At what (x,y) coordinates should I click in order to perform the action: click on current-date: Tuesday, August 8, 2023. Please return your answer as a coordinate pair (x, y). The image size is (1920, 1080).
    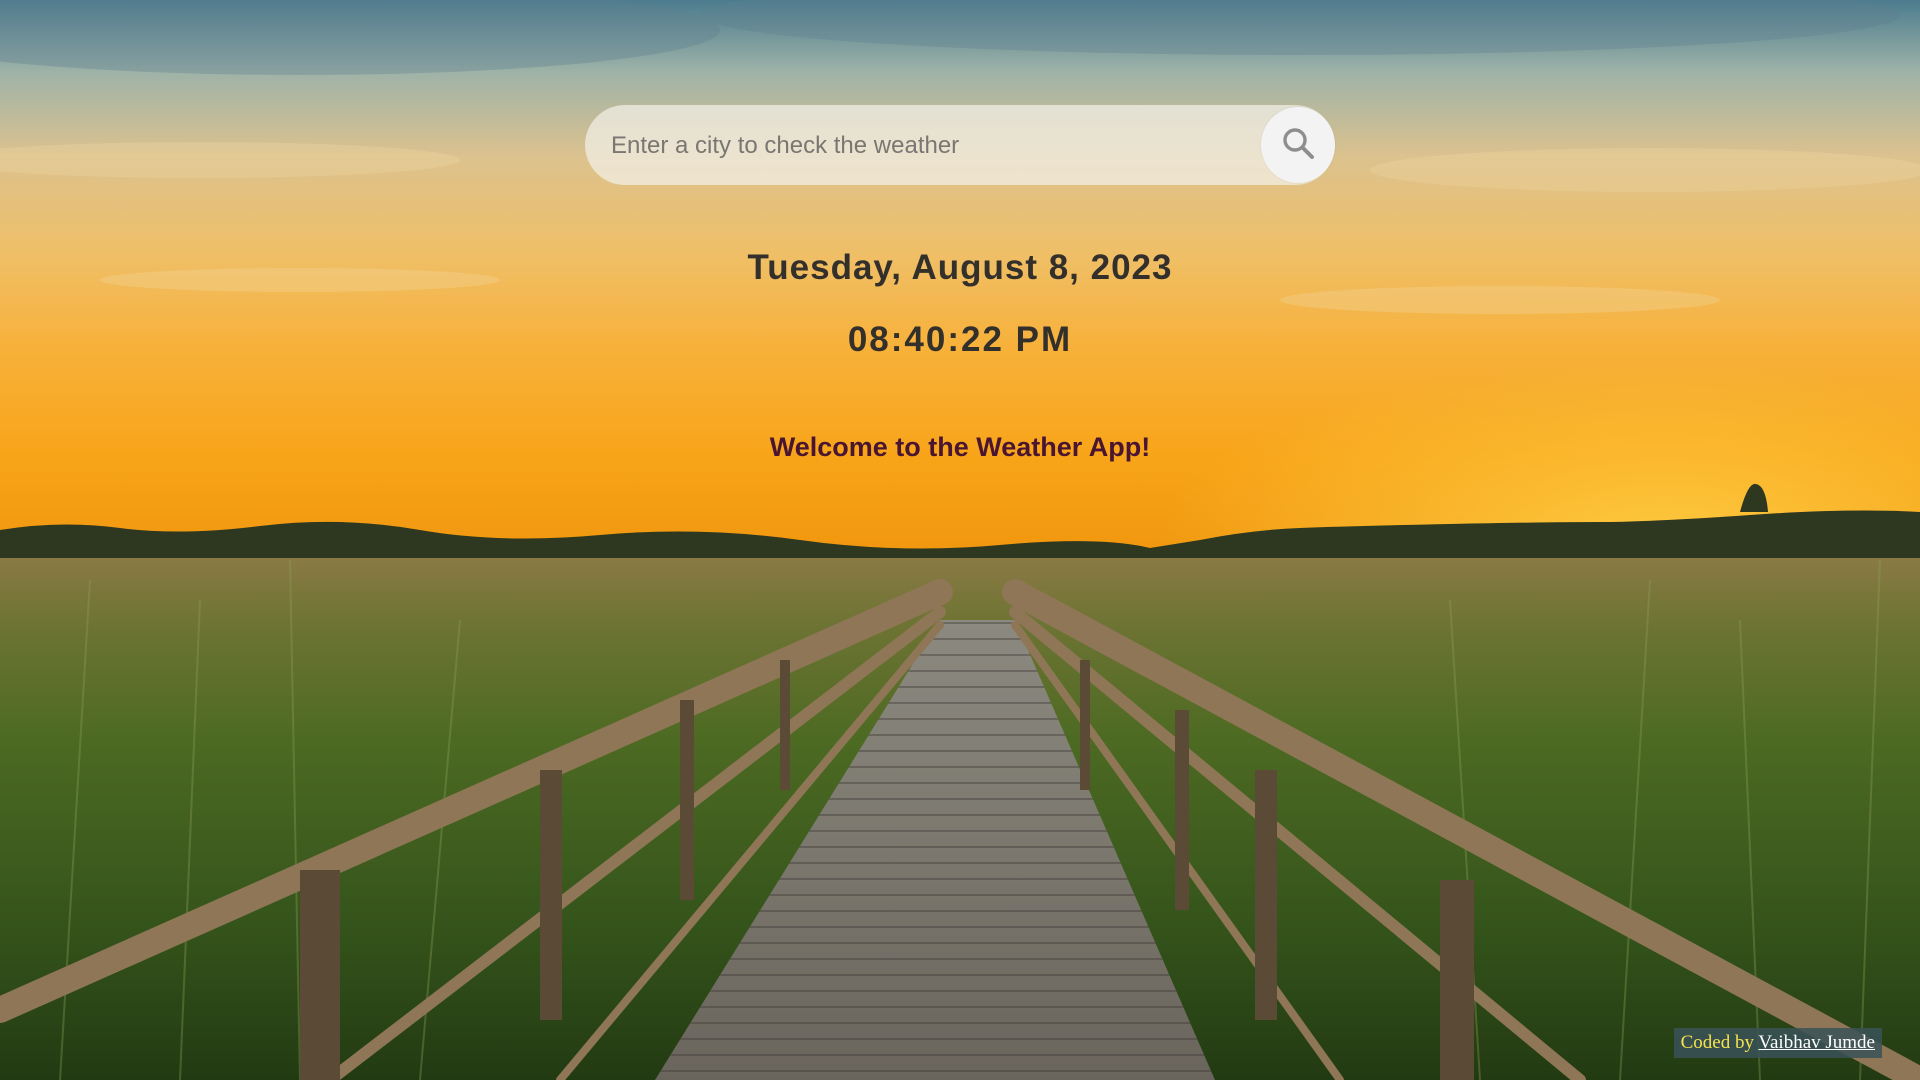
    Looking at the image, I should click on (960, 267).